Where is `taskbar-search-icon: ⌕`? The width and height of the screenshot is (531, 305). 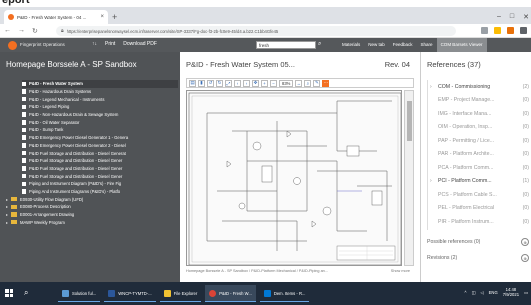 taskbar-search-icon: ⌕ is located at coordinates (26, 293).